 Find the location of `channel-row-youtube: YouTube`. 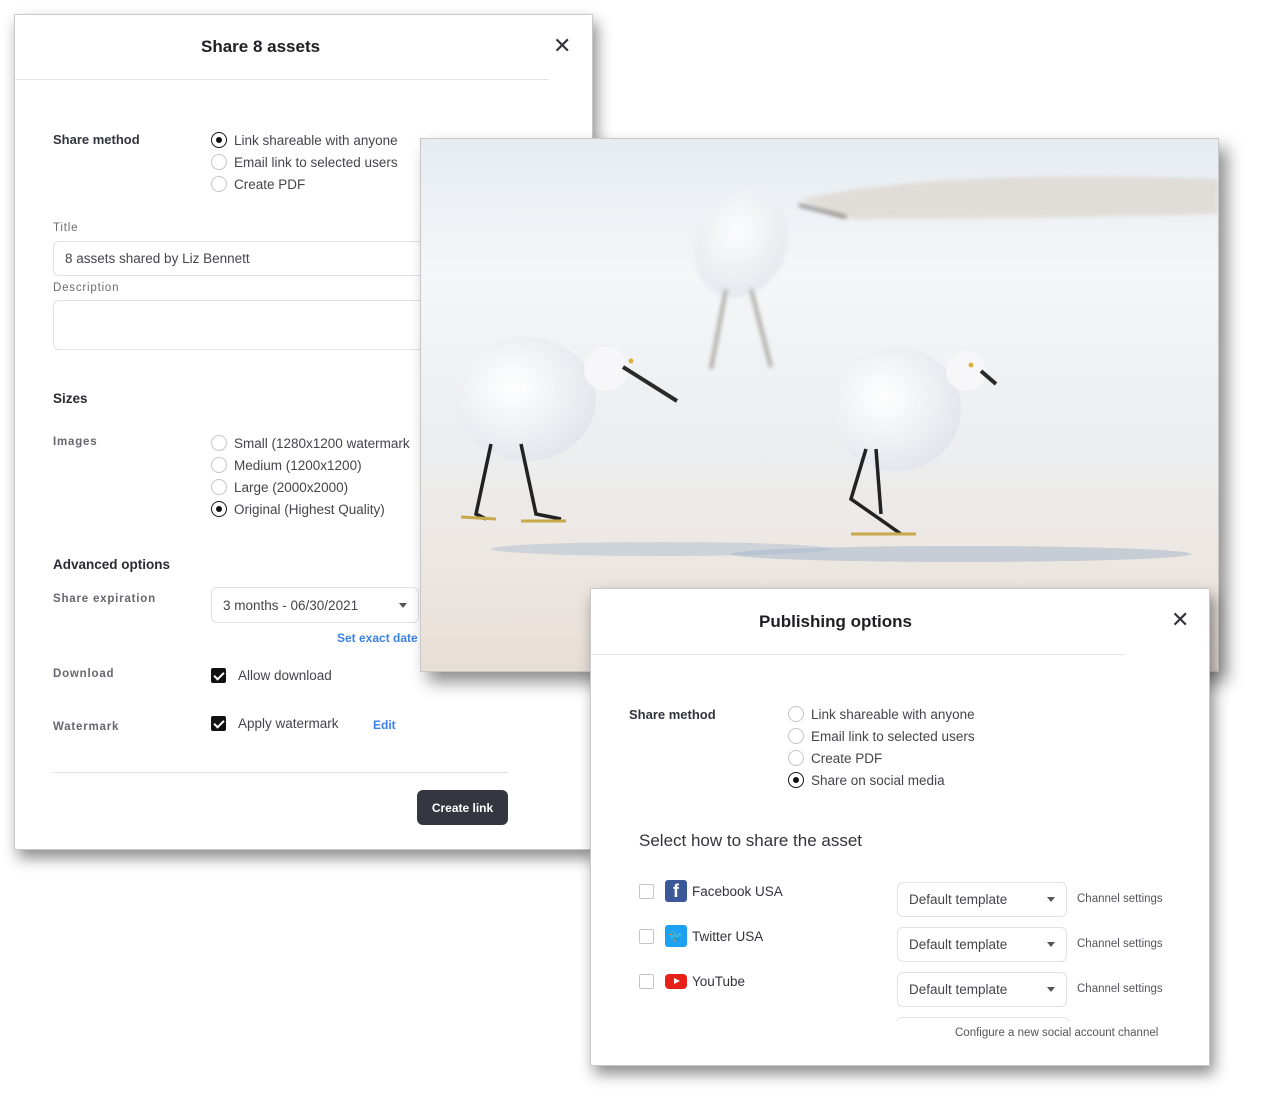

channel-row-youtube: YouTube is located at coordinates (692, 981).